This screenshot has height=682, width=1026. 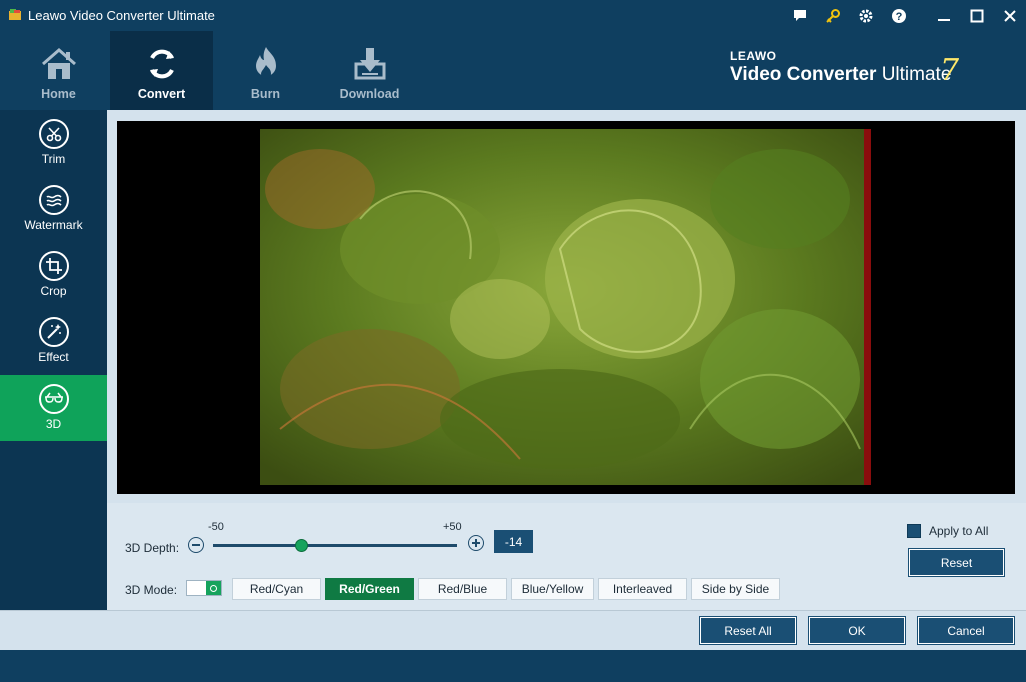 What do you see at coordinates (513, 15) in the screenshot?
I see `title-bar: Leawo Video Converter Ultimate ?` at bounding box center [513, 15].